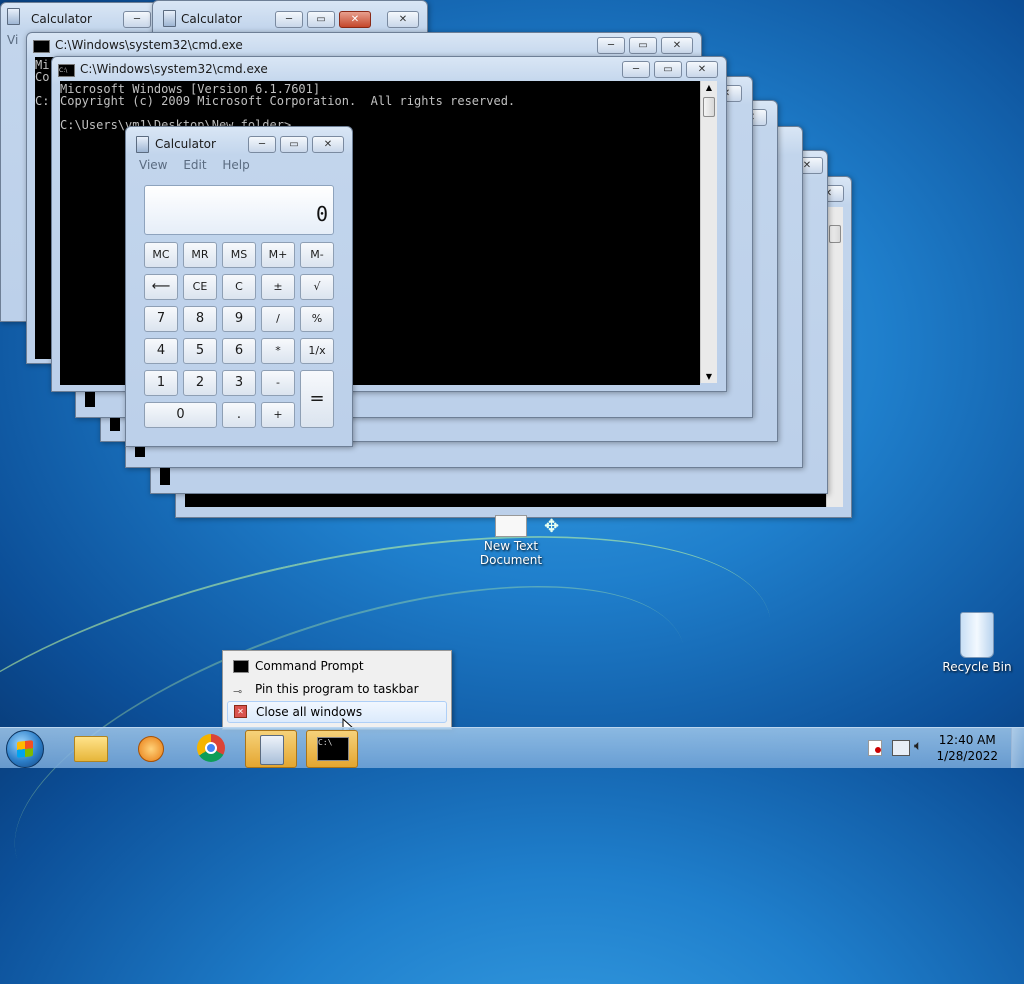  I want to click on taskbar-explorer, so click(91, 748).